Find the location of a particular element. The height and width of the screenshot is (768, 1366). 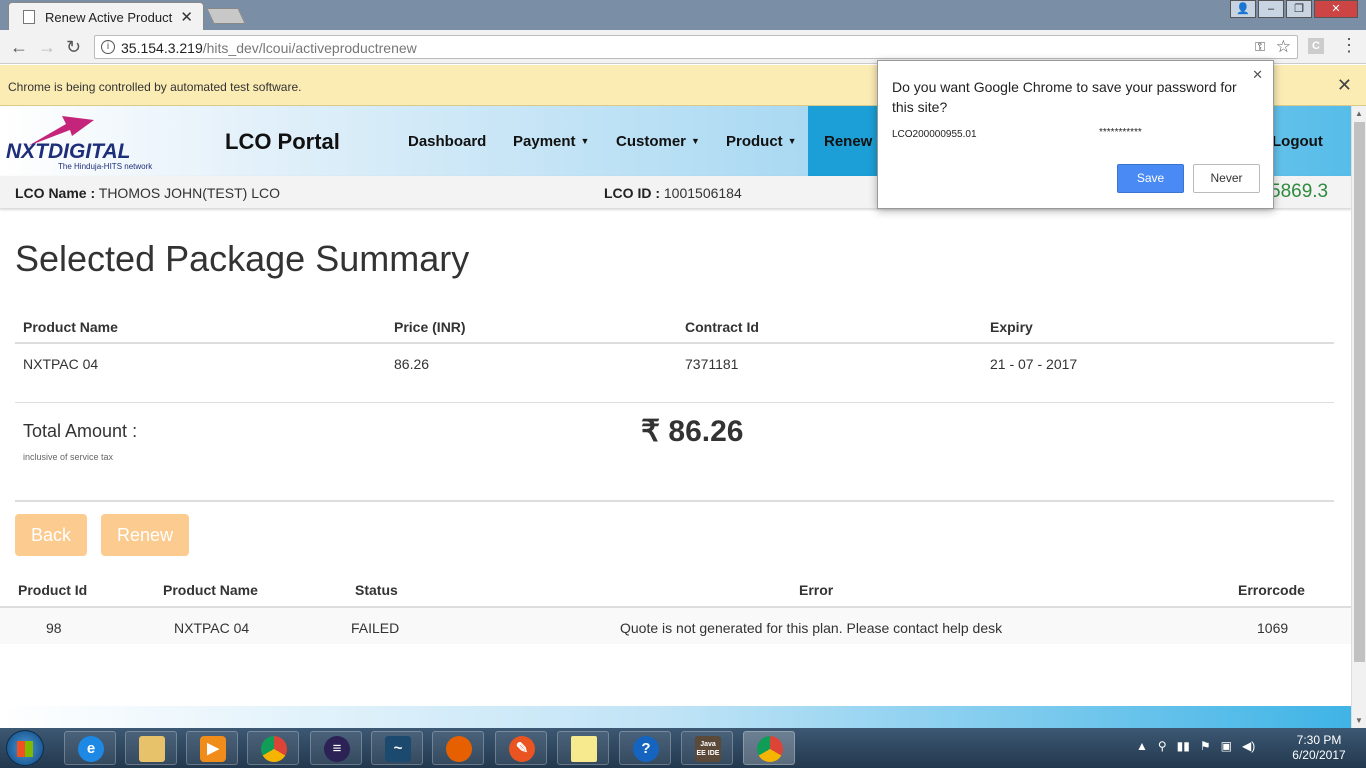

contract-id-cell: 7371181 is located at coordinates (712, 364).